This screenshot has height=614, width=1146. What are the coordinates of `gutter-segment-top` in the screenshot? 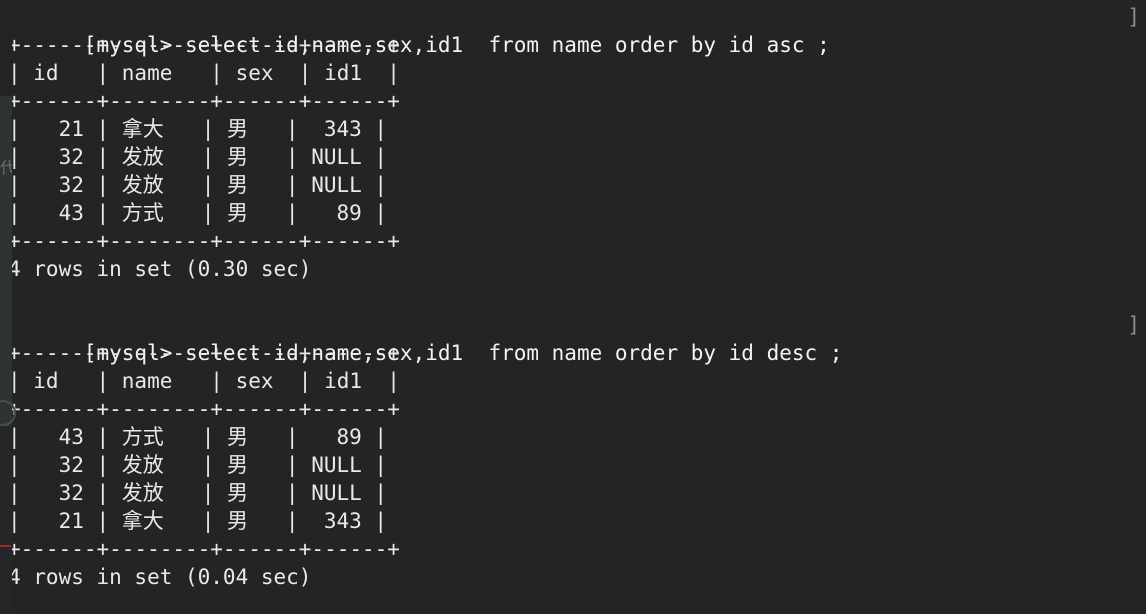 It's located at (6, 48).